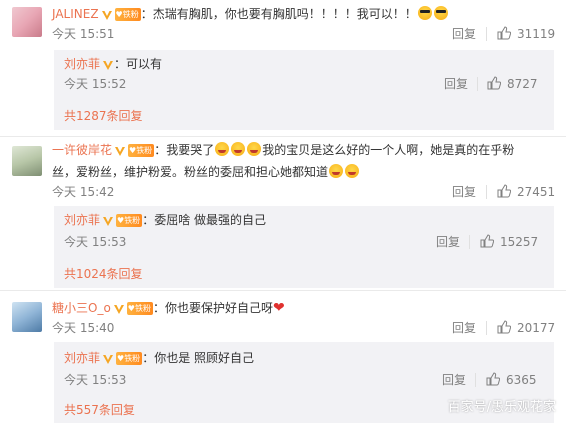 This screenshot has width=566, height=423. What do you see at coordinates (184, 150) in the screenshot?
I see `comment-text-part1: ：我要哭了` at bounding box center [184, 150].